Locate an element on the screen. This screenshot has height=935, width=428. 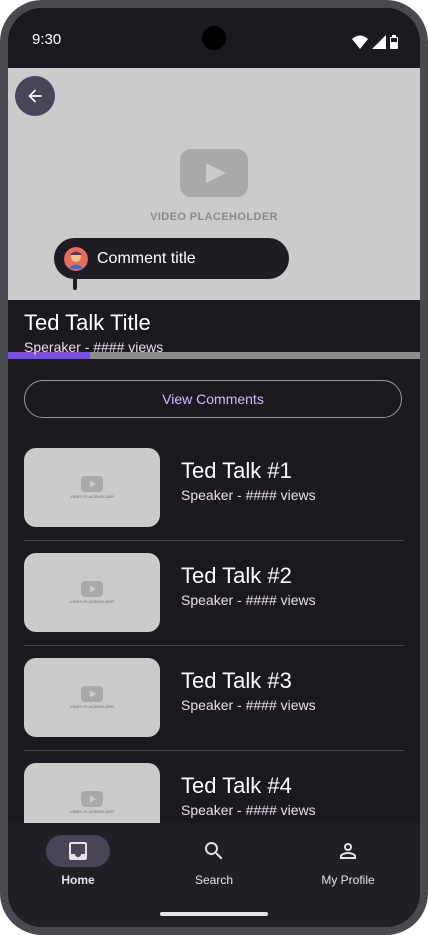
bottom-navigation: Home Search My Profile is located at coordinates (214, 875).